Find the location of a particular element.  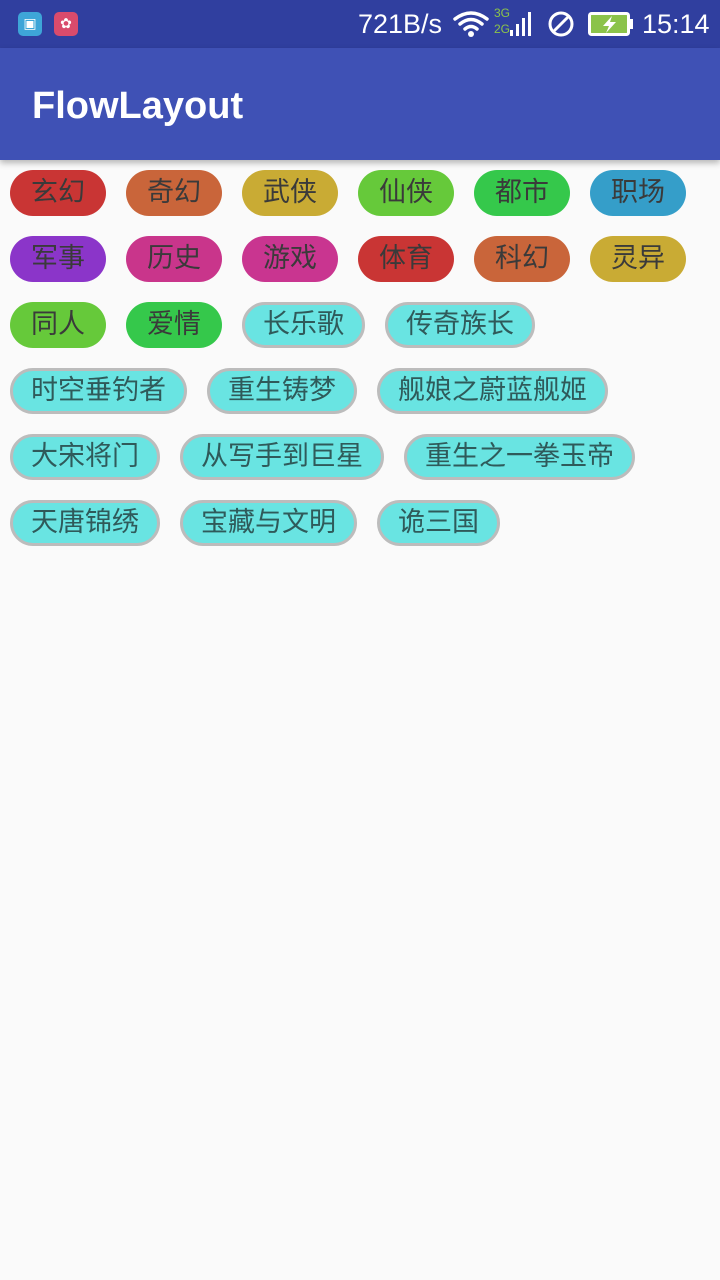

book-tag: 重生铸梦 is located at coordinates (282, 391).